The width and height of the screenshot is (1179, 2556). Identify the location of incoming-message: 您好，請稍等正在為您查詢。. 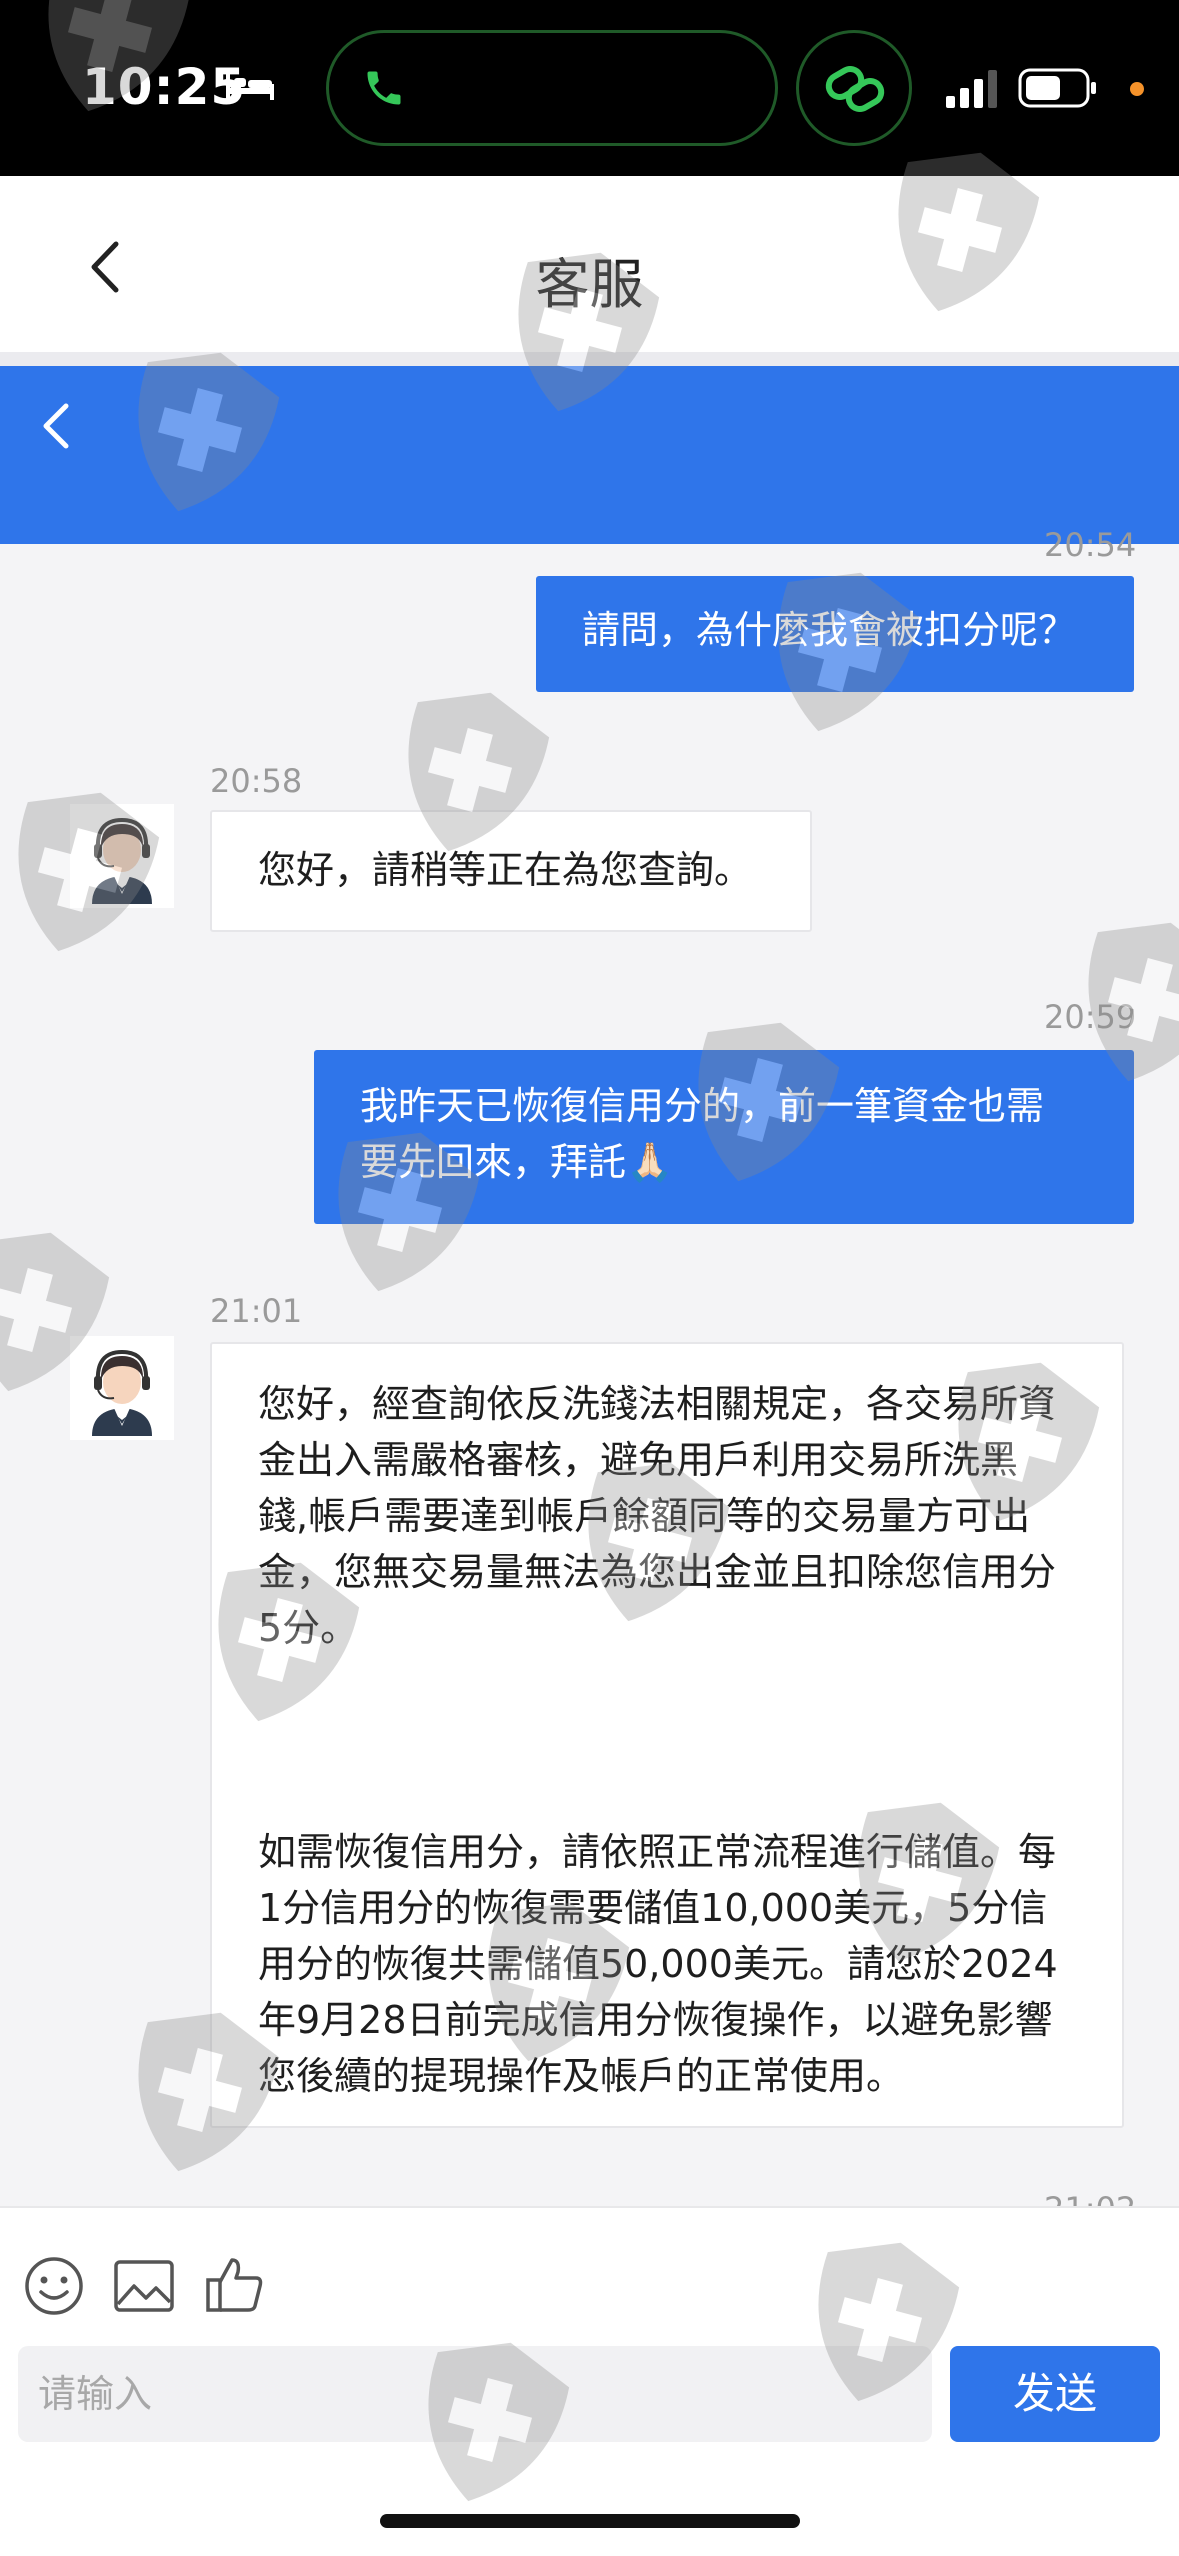
(511, 871).